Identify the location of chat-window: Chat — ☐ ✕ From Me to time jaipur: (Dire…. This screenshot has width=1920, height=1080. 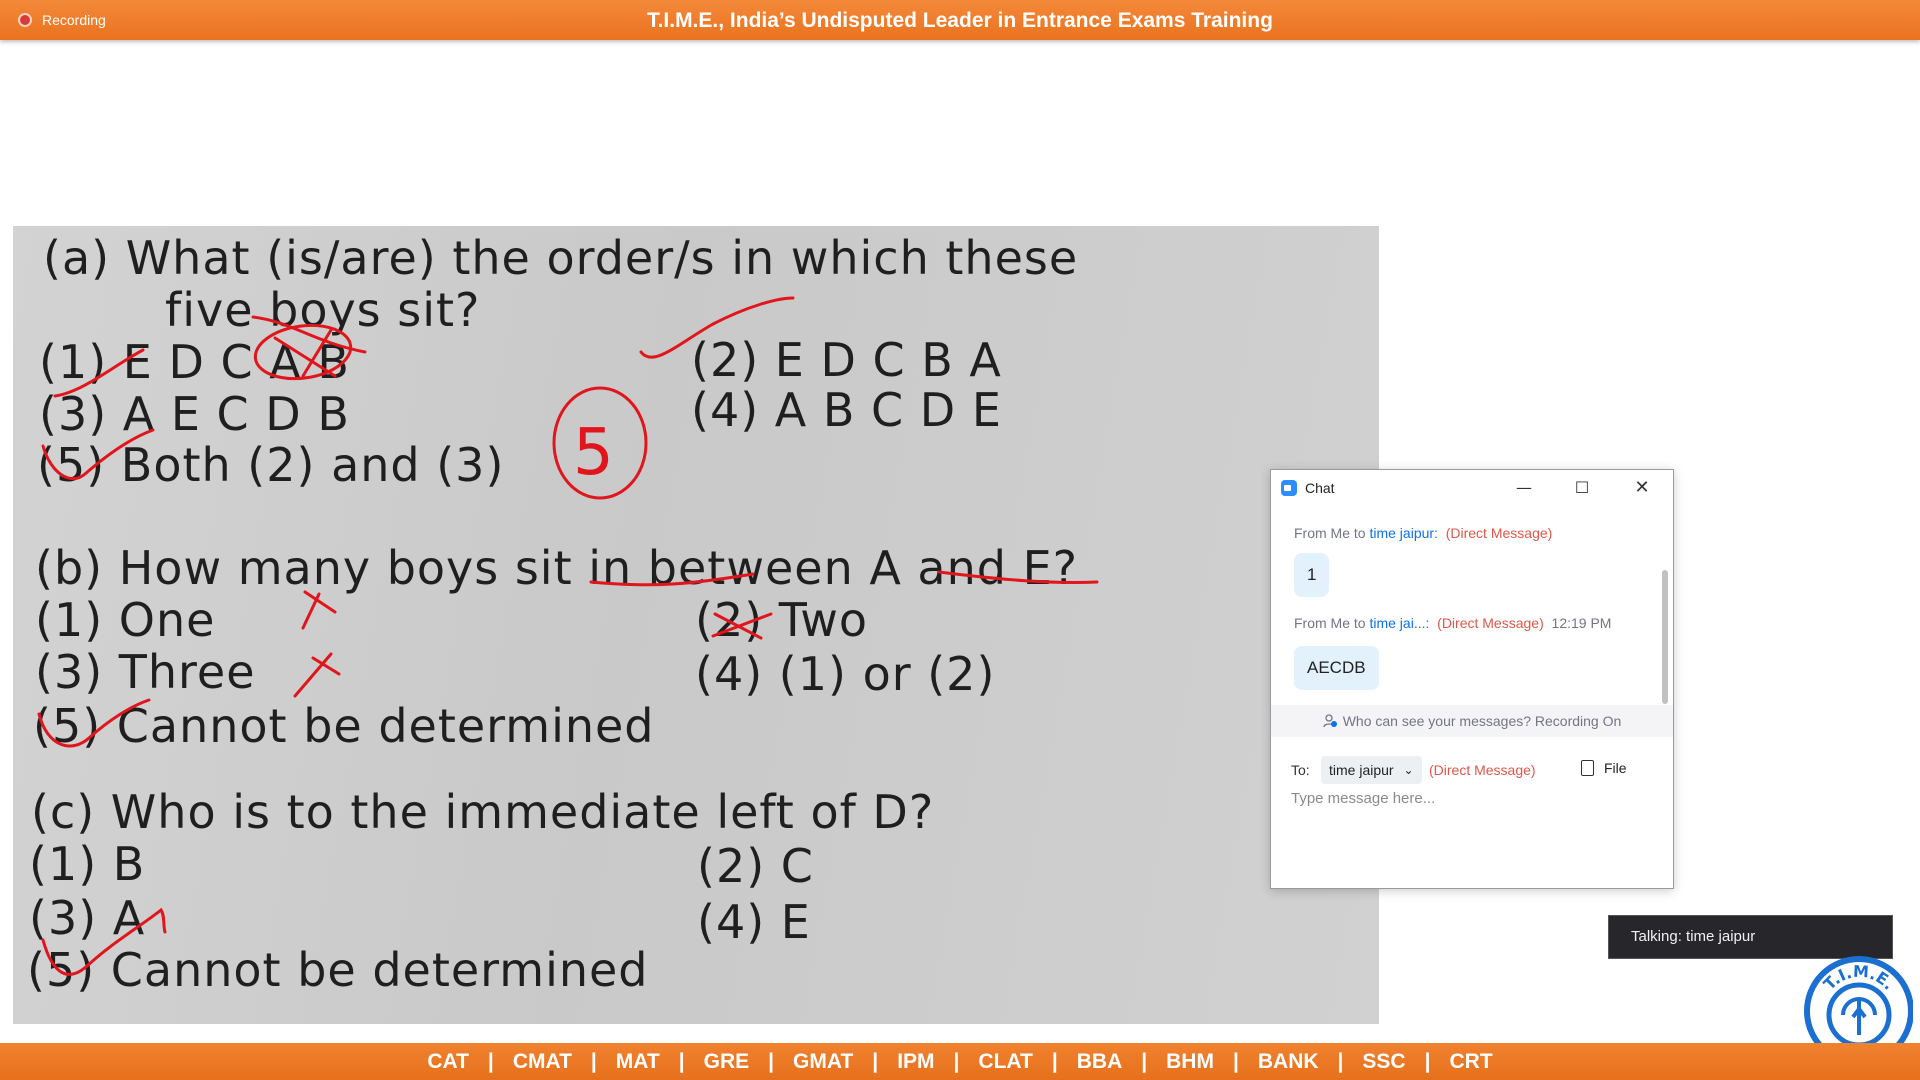
(1472, 679).